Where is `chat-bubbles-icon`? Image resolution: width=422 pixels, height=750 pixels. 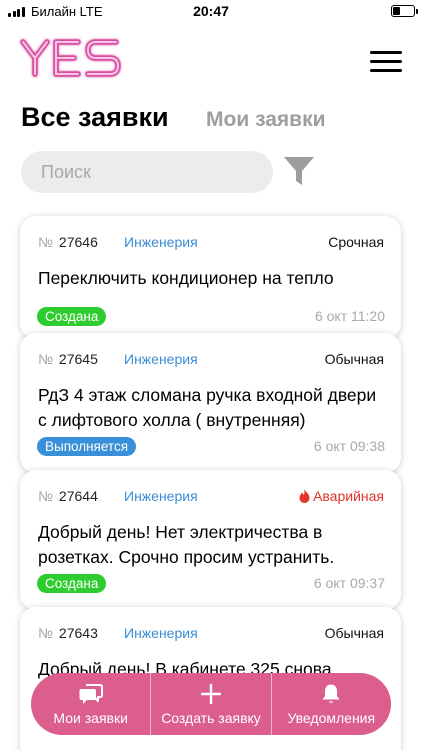
chat-bubbles-icon is located at coordinates (91, 694).